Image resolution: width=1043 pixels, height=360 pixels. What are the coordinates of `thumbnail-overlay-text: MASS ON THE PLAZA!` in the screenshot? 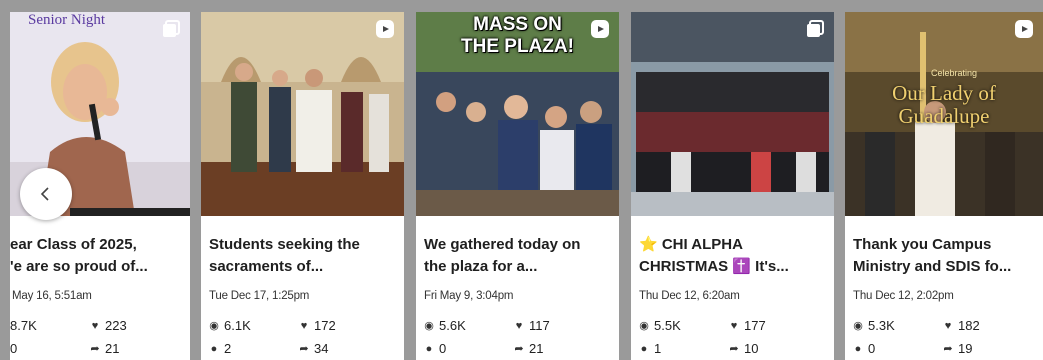 It's located at (517, 35).